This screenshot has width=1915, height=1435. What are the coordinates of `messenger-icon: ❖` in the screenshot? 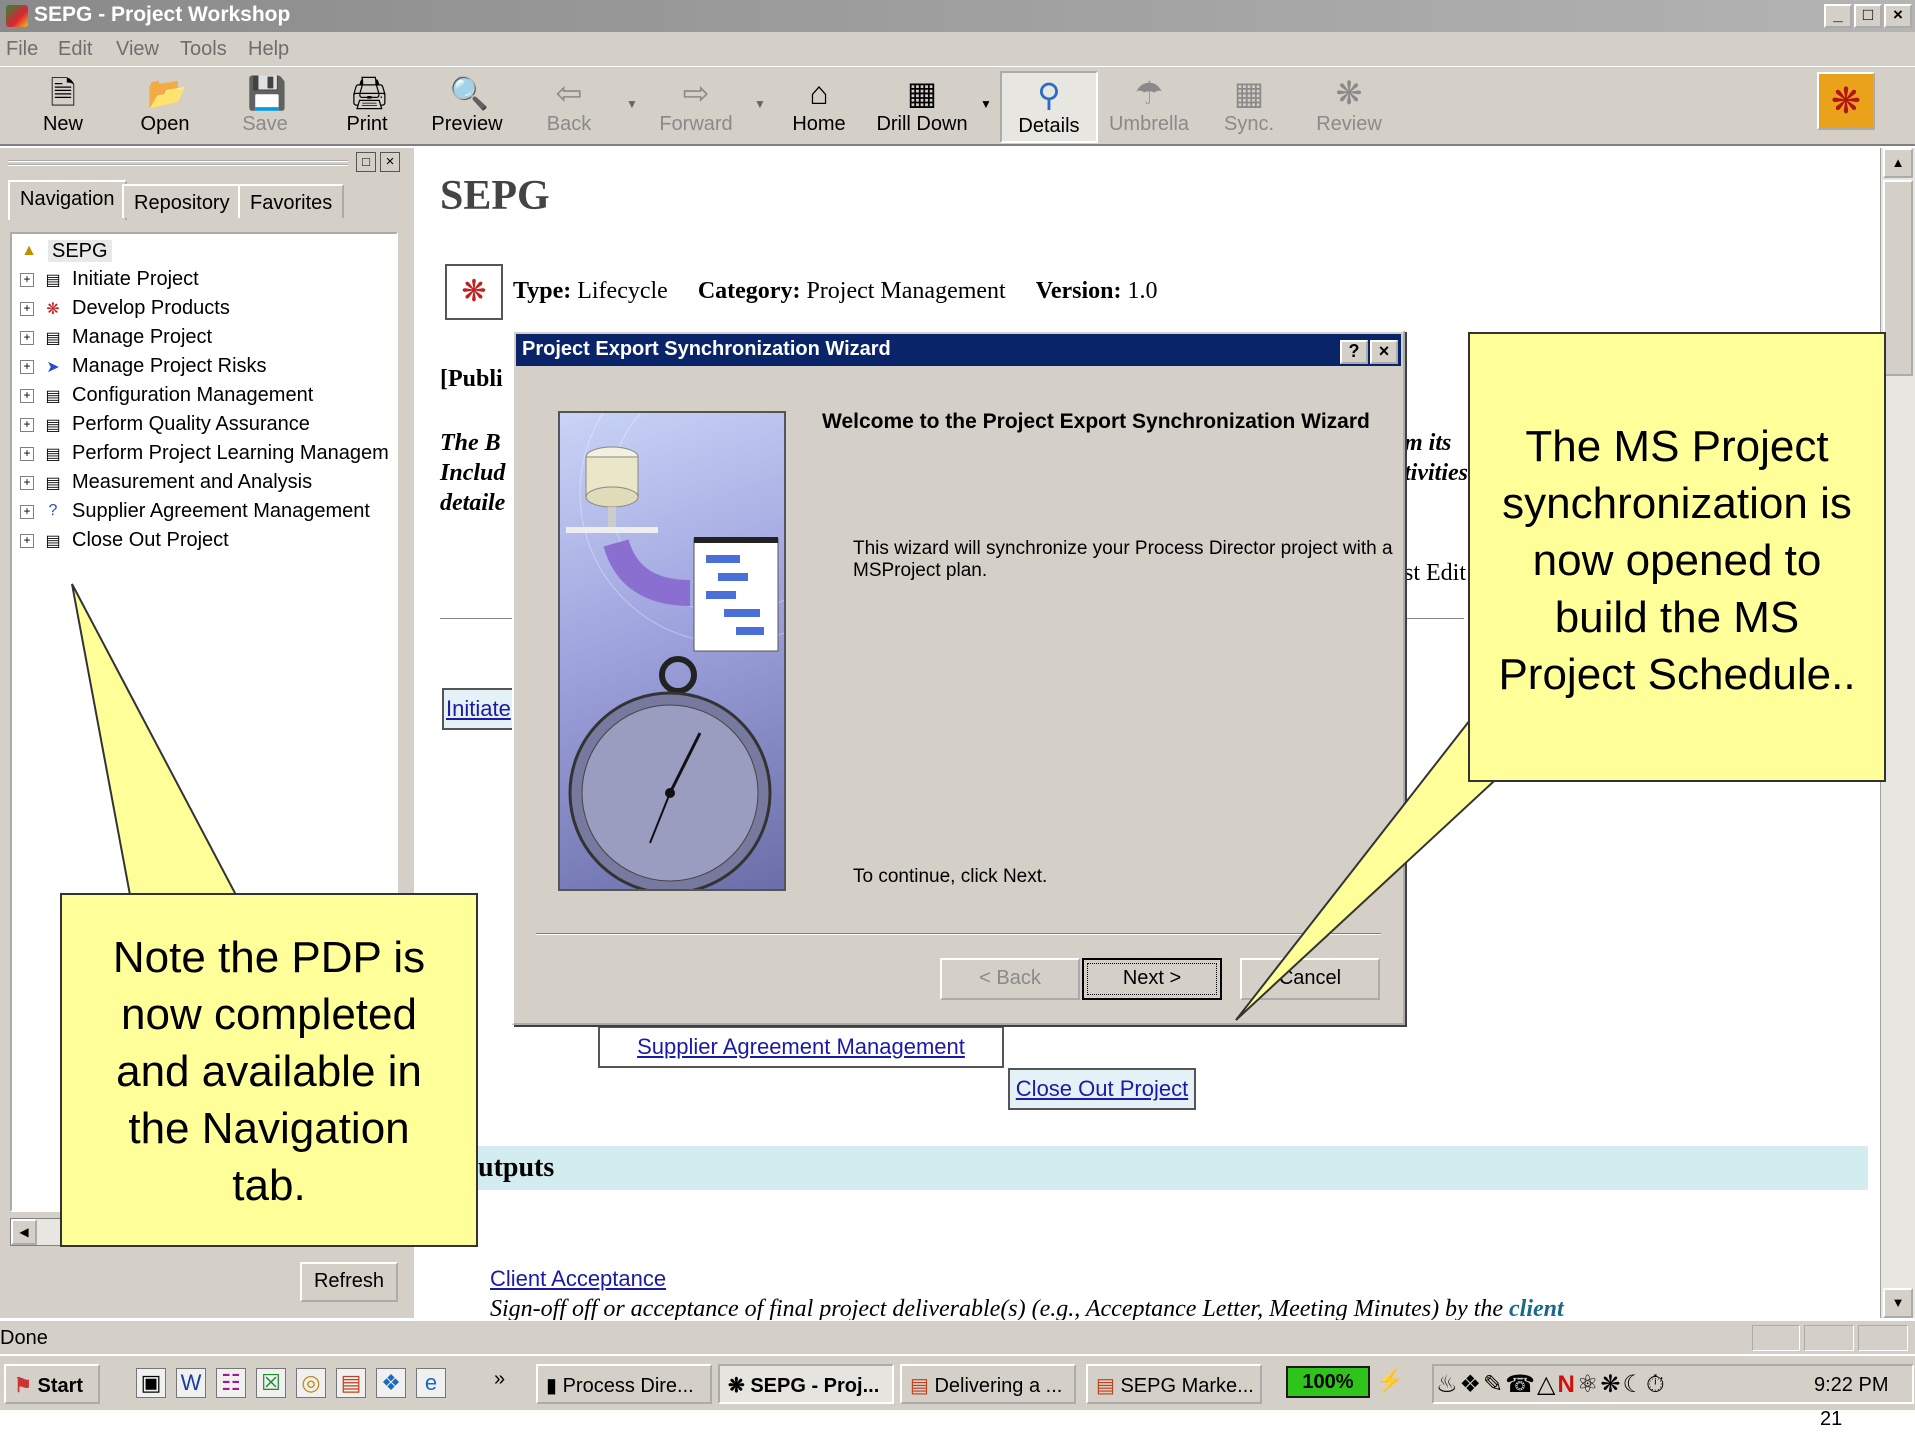 It's located at (391, 1383).